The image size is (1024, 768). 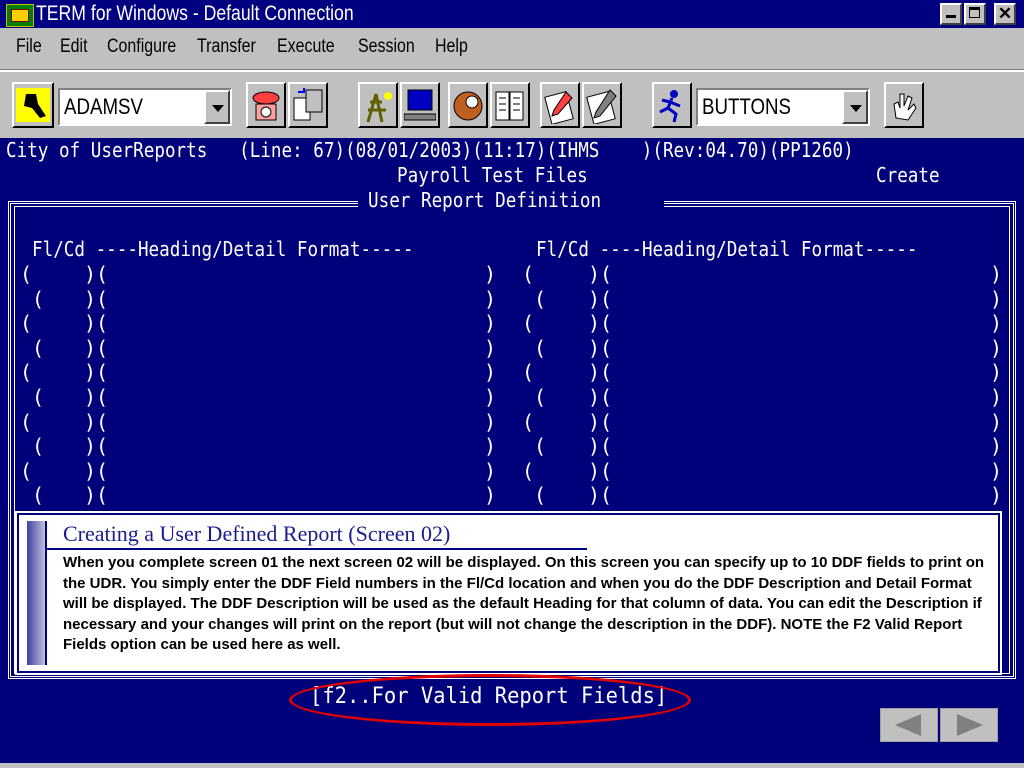 What do you see at coordinates (747, 106) in the screenshot?
I see `button-bar-select-value: BUTTONS` at bounding box center [747, 106].